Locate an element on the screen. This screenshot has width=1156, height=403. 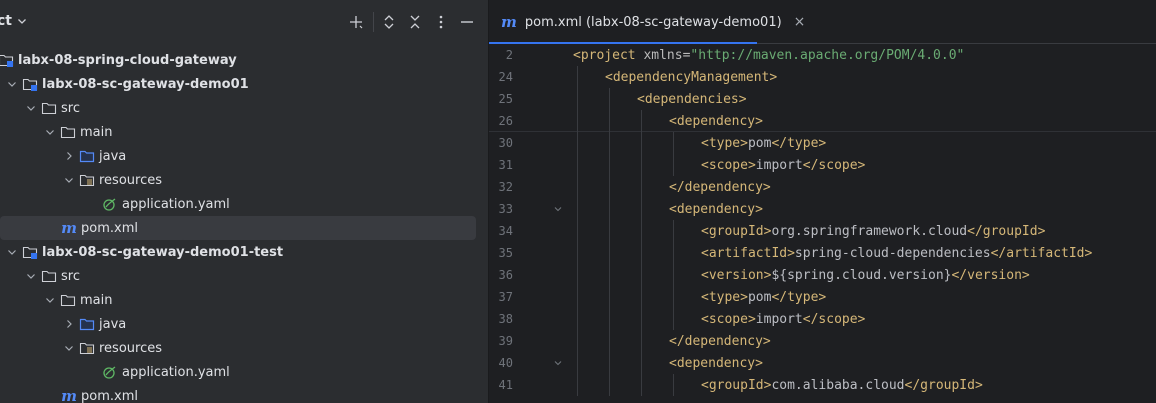
code-line: 26 <dependency> is located at coordinates (822, 121).